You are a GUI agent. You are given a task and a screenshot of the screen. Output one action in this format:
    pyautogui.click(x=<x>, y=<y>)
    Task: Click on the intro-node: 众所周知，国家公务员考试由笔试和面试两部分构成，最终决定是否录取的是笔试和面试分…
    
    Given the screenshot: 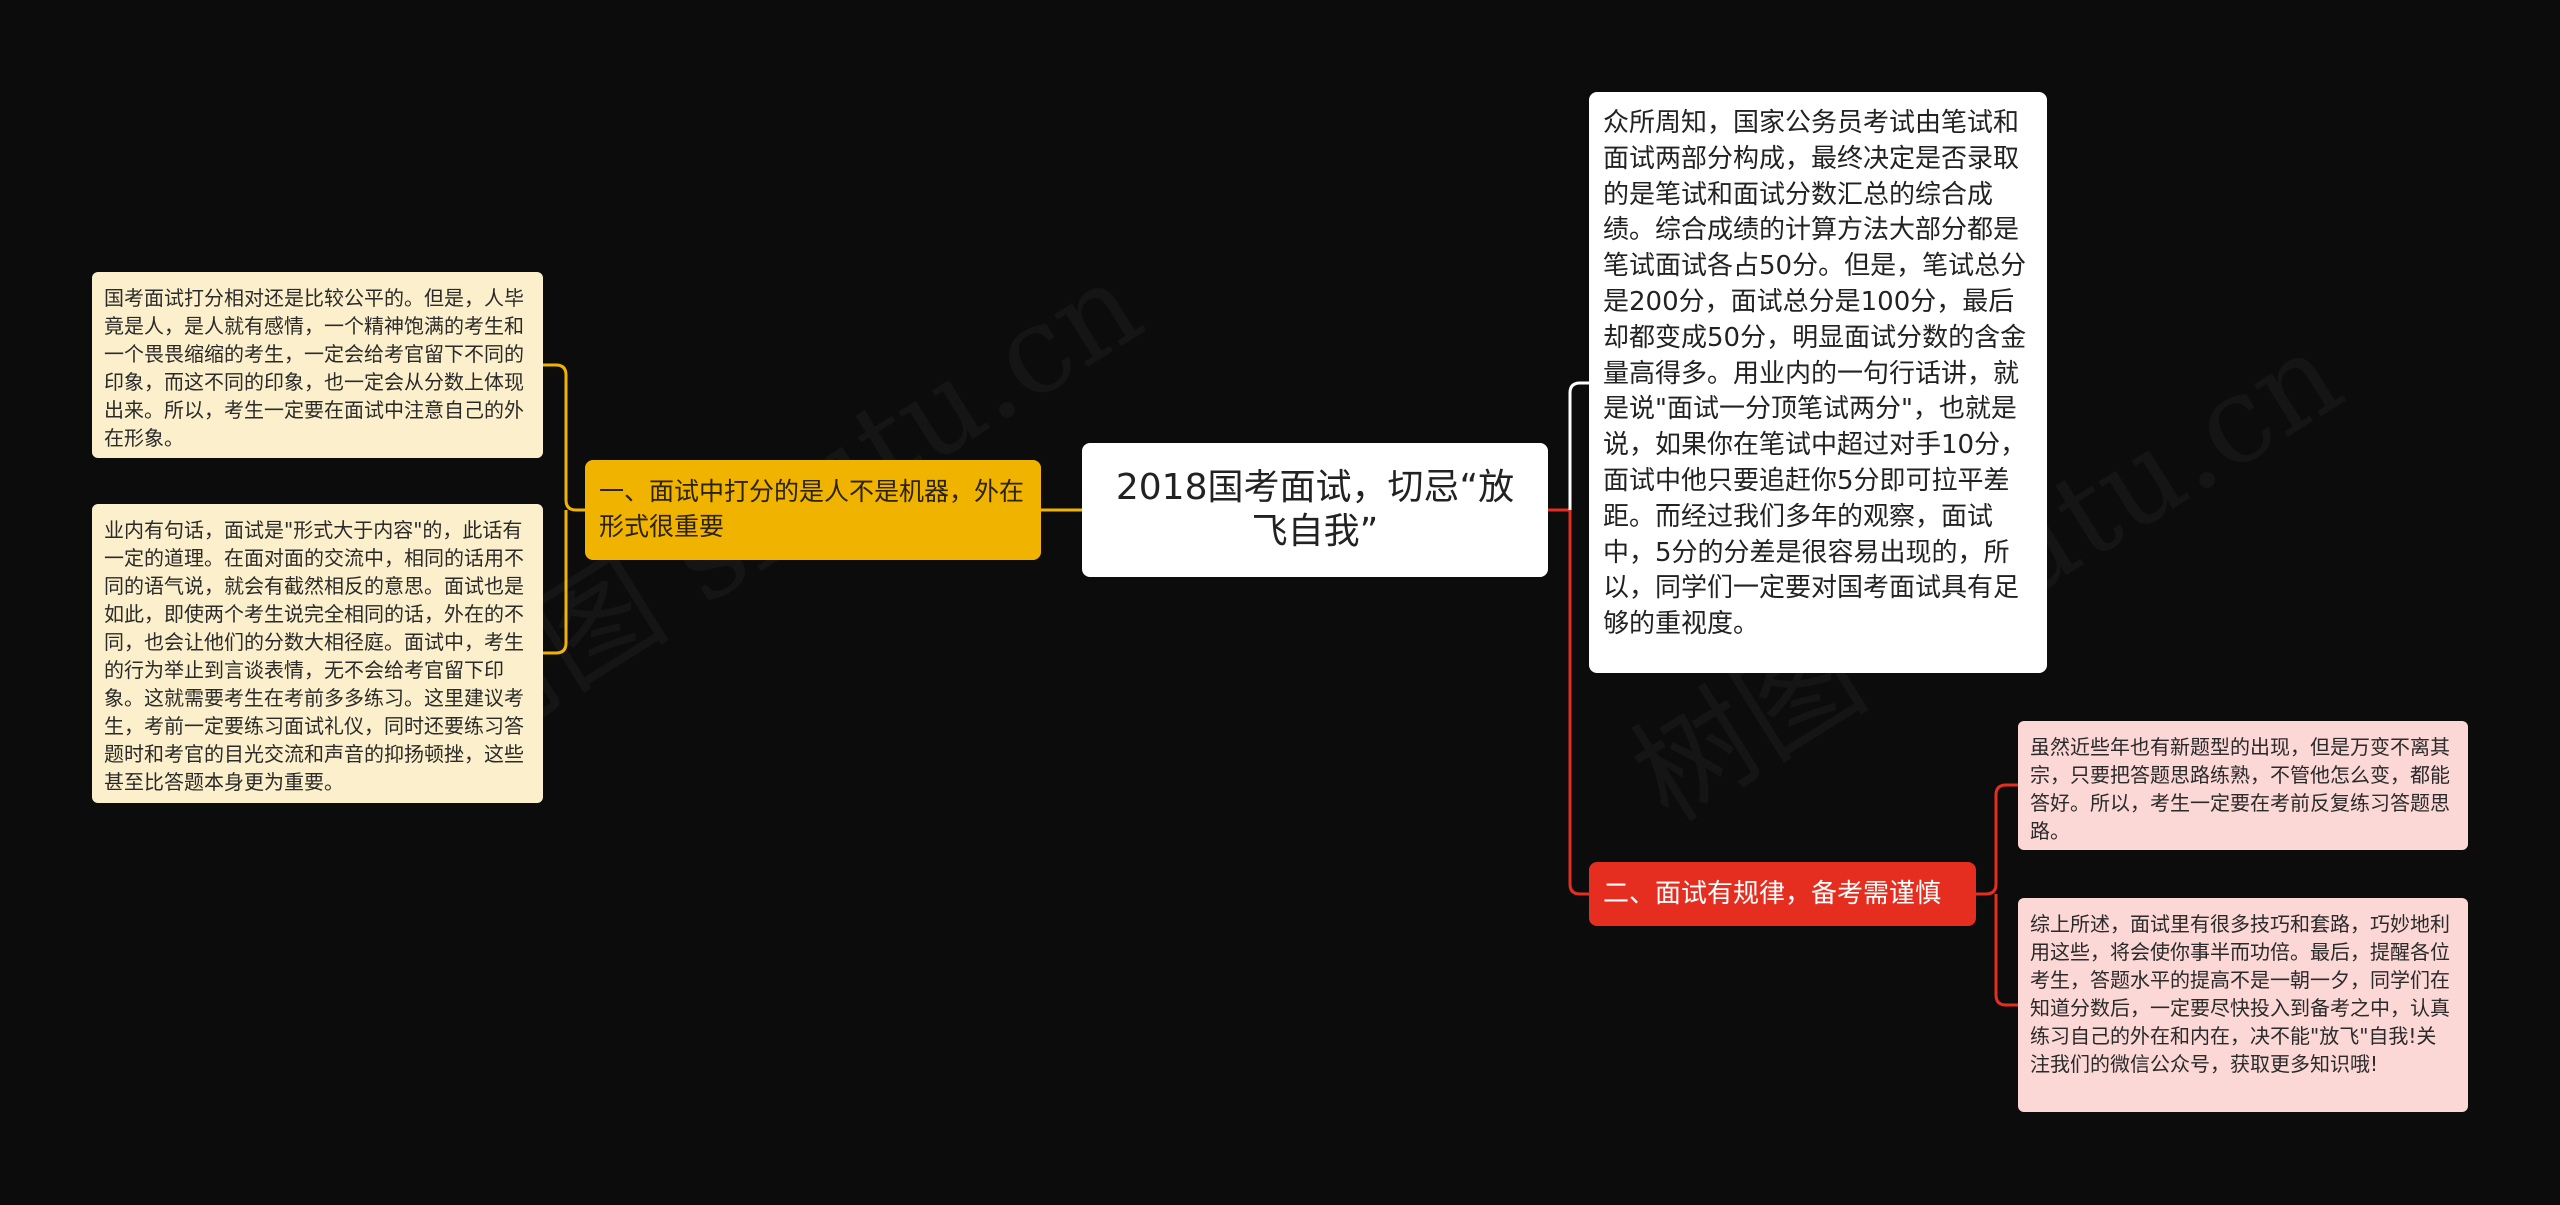 What is the action you would take?
    pyautogui.click(x=1818, y=382)
    